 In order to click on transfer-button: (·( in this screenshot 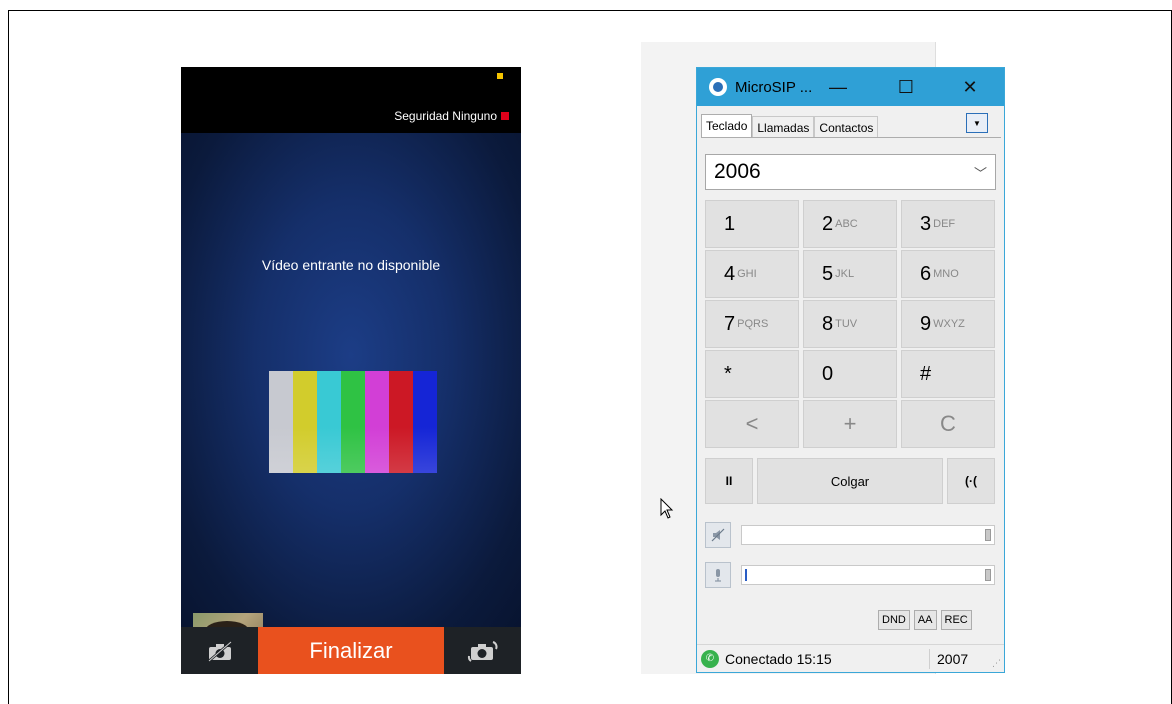, I will do `click(971, 481)`.